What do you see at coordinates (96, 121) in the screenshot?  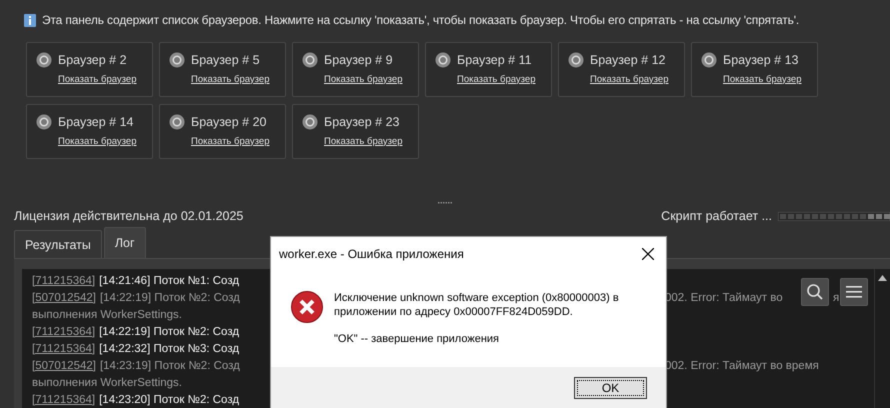 I see `browser-name: Браузер # 14` at bounding box center [96, 121].